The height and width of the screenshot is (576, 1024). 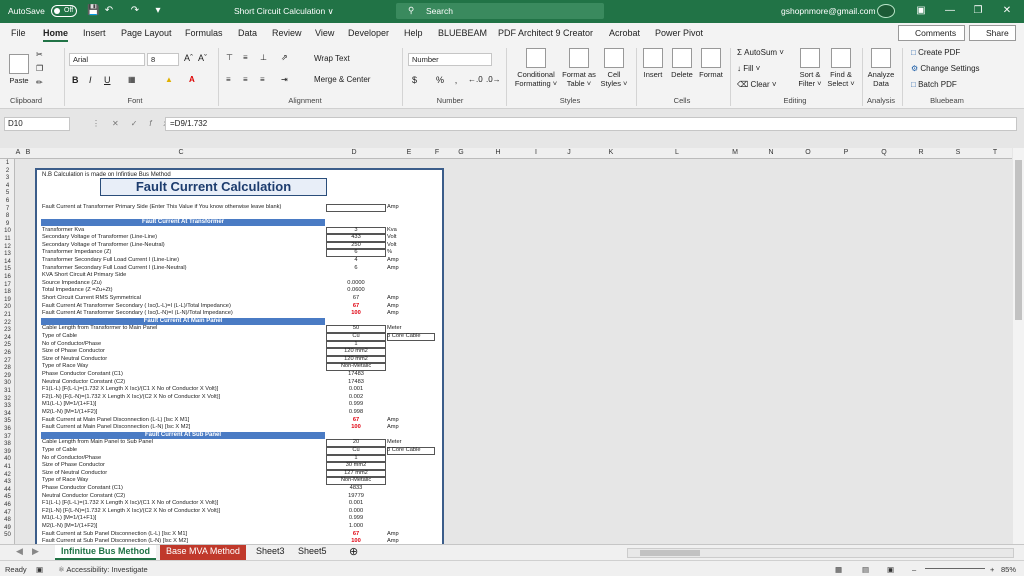 I want to click on customize-qat-icon: ▾, so click(x=158, y=11).